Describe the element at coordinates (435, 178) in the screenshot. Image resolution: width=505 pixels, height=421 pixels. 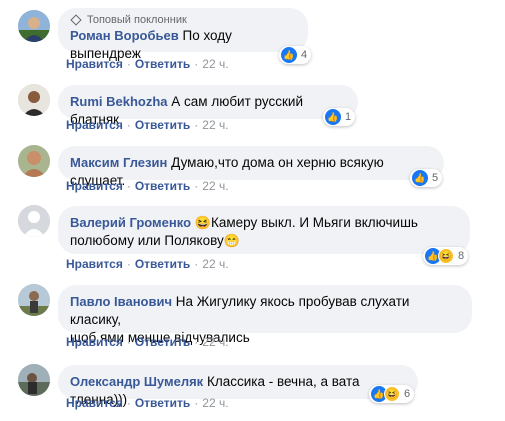
I see `reaction-count: 5` at that location.